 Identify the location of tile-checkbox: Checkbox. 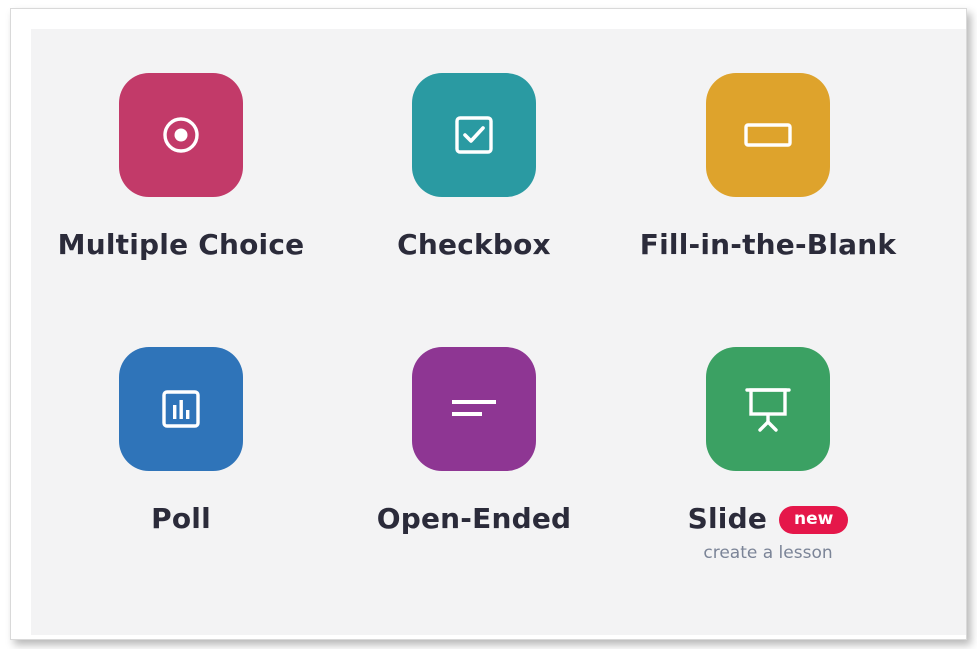
(474, 167).